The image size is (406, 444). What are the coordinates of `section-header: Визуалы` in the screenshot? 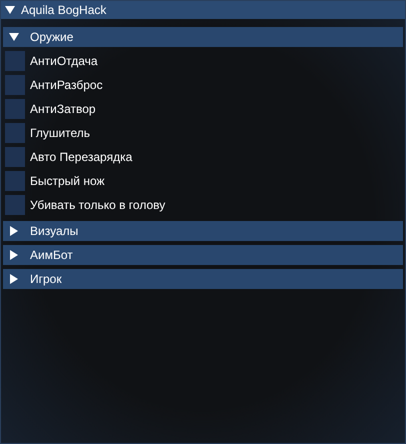 It's located at (203, 231).